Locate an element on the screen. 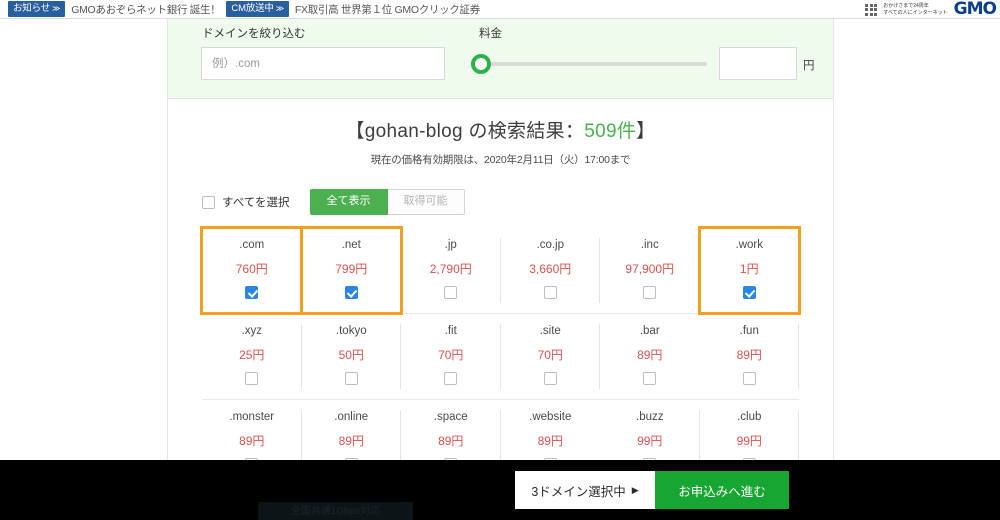 The width and height of the screenshot is (1000, 520). result-title-prefix: 【gohan-blog の検索結果： is located at coordinates (465, 131).